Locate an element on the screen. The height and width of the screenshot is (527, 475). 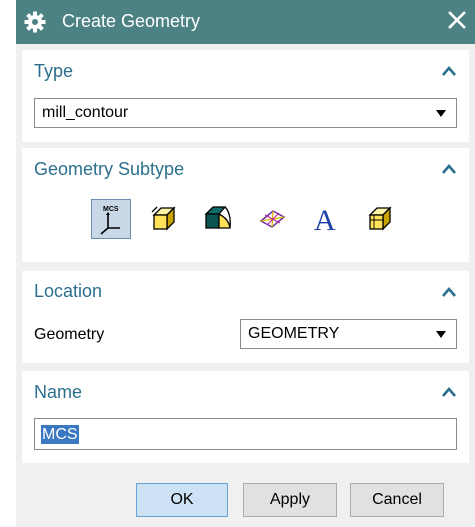
mill-area-icon is located at coordinates (217, 217).